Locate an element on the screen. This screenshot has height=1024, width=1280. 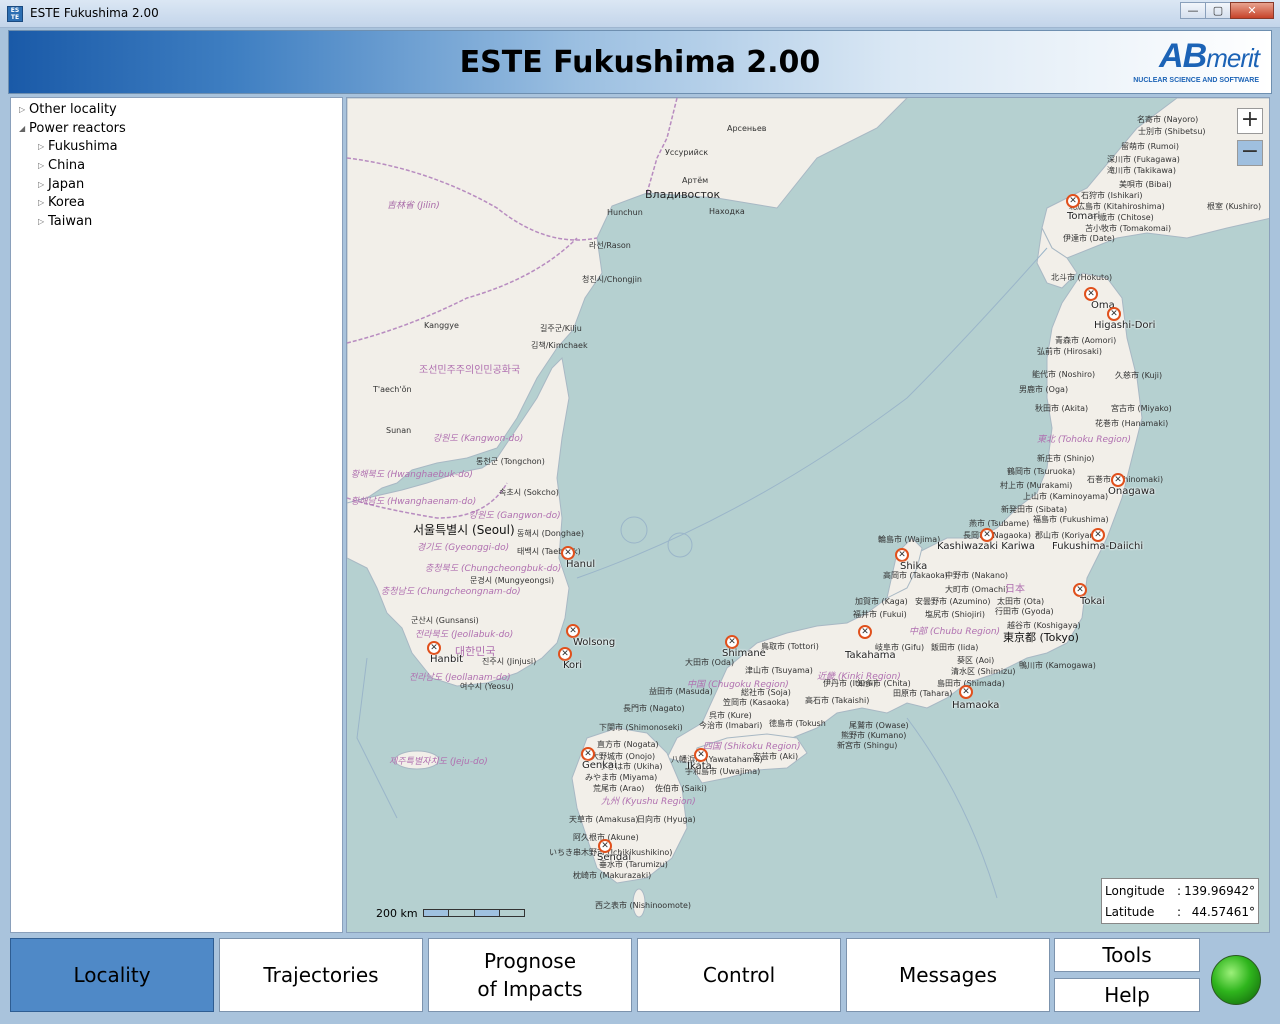
scale-bar is located at coordinates (474, 913).